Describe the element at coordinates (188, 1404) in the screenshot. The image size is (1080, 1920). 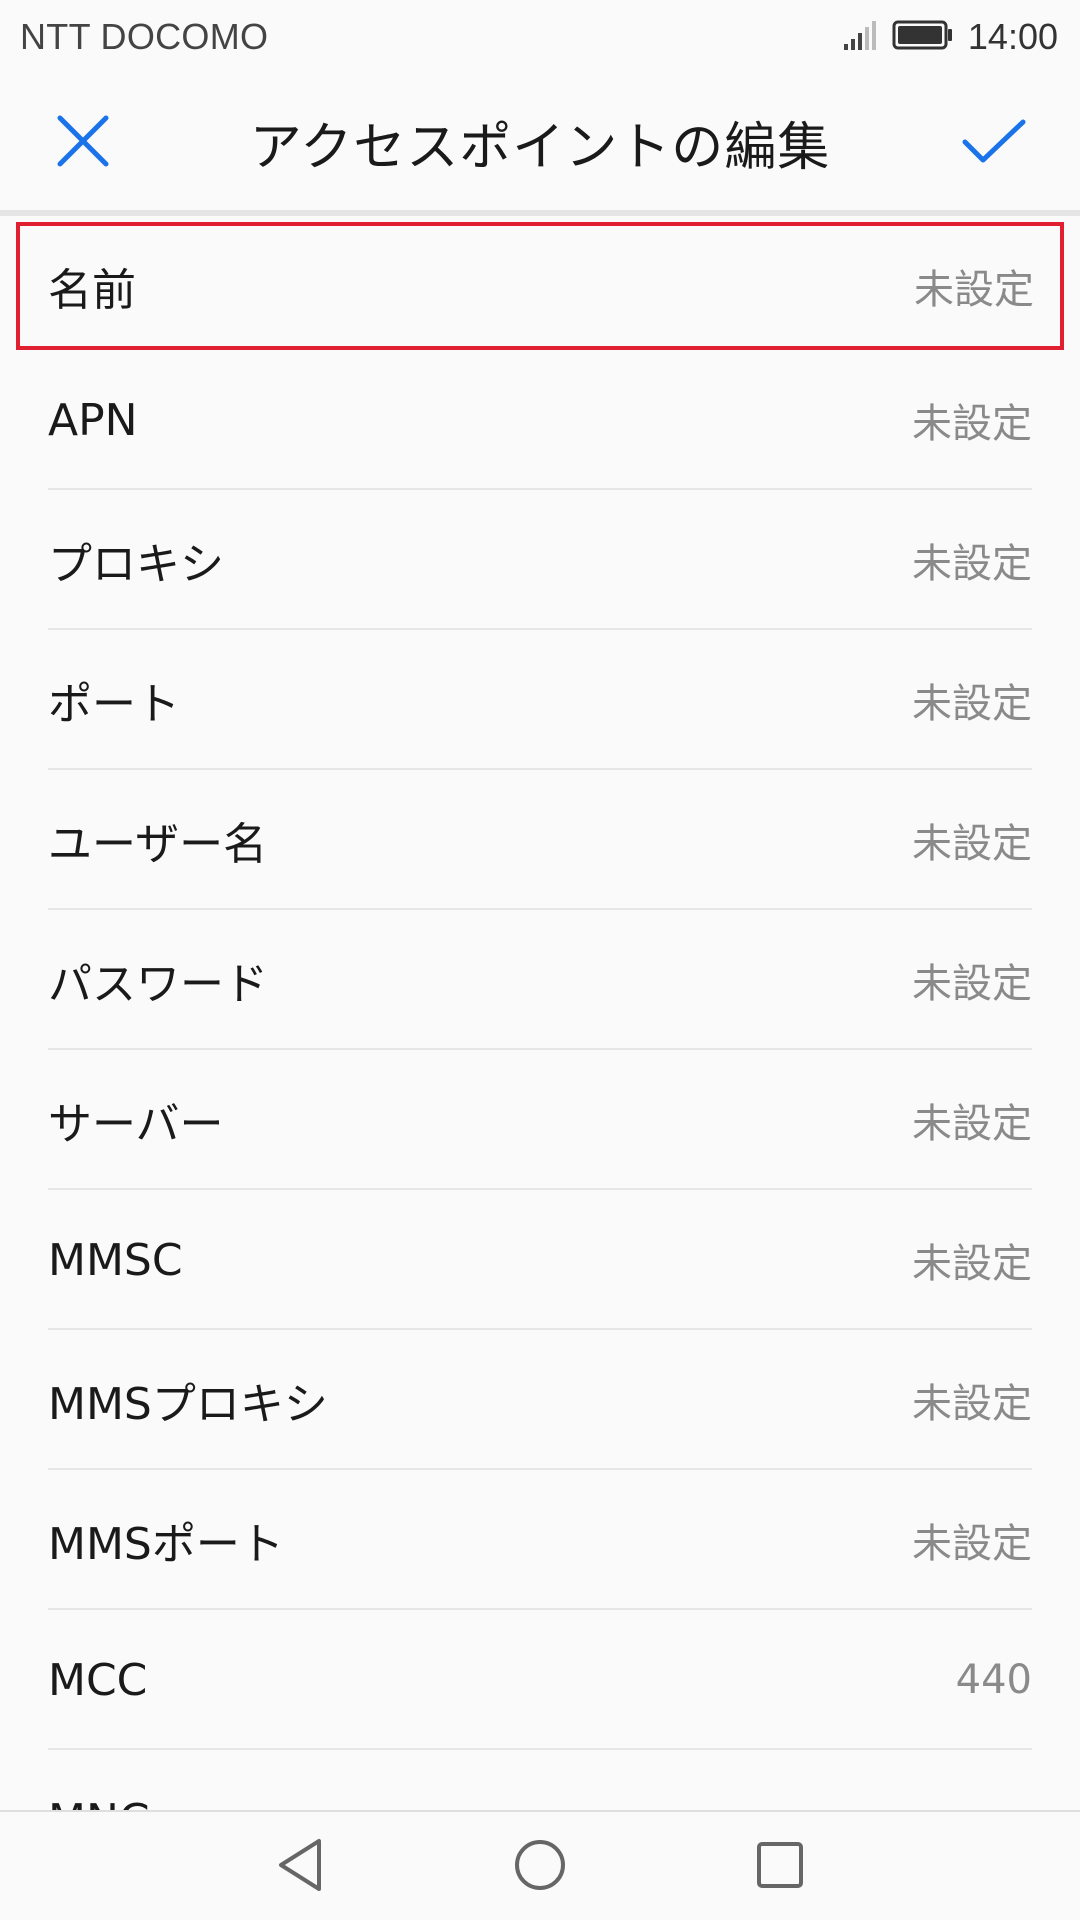
I see `setting-label: MMSプロキシ` at that location.